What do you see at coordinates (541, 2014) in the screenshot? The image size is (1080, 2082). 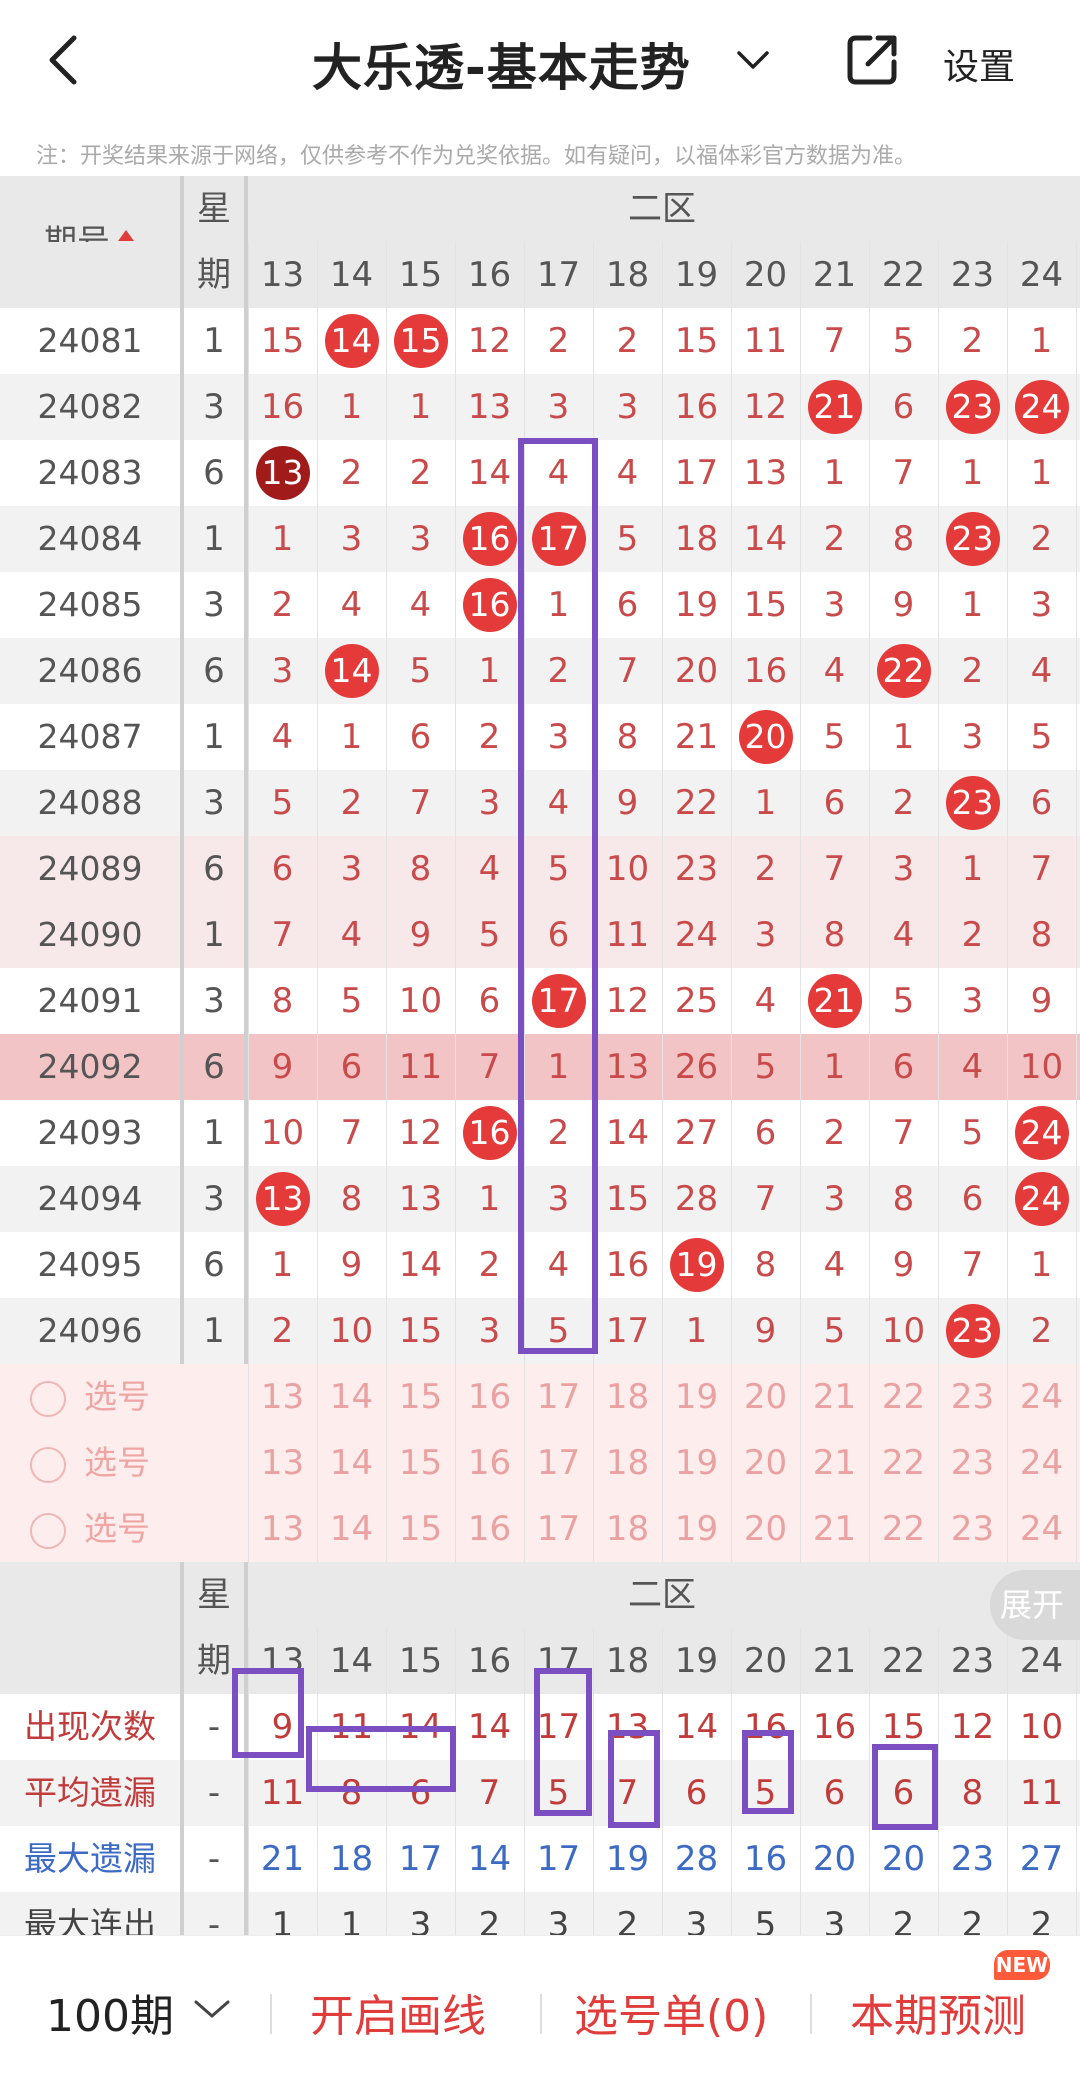 I see `divider` at bounding box center [541, 2014].